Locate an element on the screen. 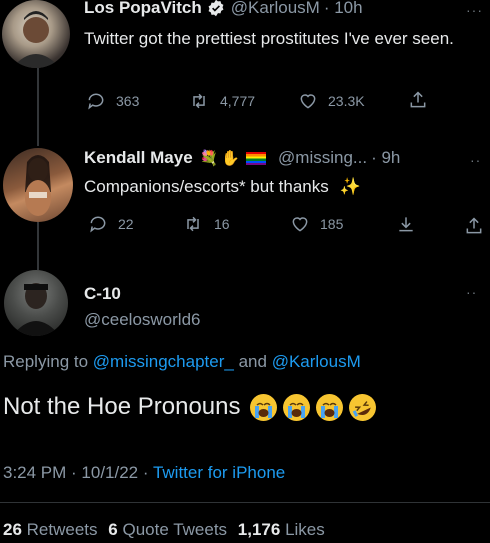  tweet-source-link: Twitter for iPhone is located at coordinates (219, 472).